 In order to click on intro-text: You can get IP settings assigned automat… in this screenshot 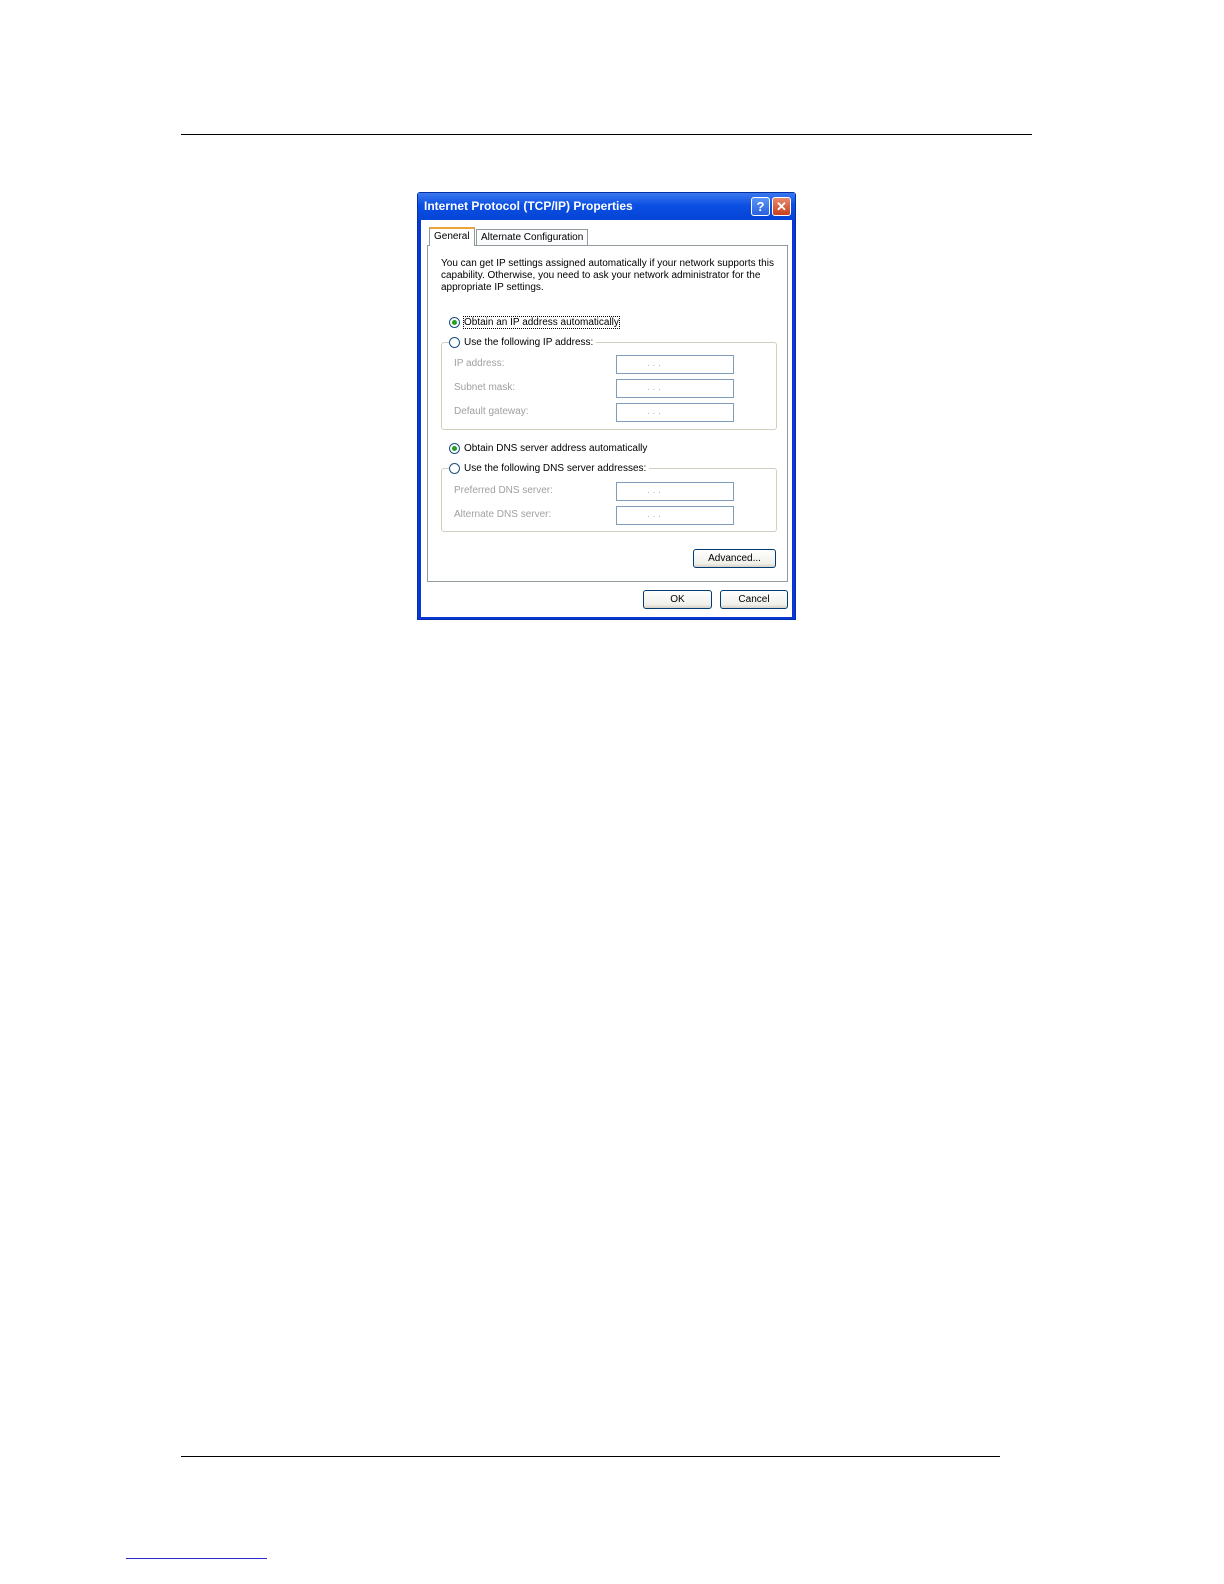, I will do `click(607, 275)`.